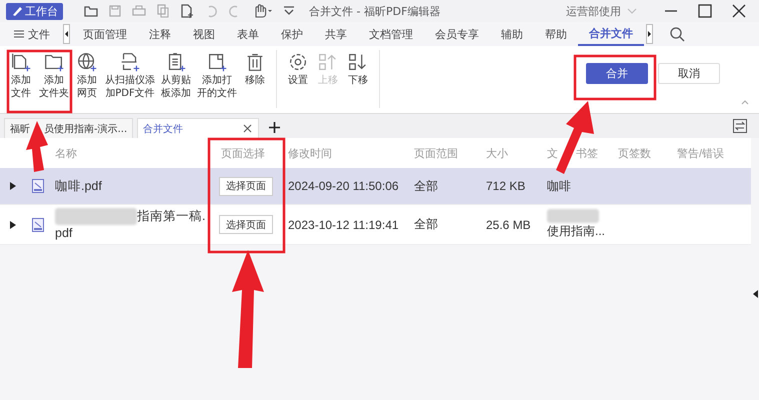  I want to click on cancel-button: 取消, so click(689, 73).